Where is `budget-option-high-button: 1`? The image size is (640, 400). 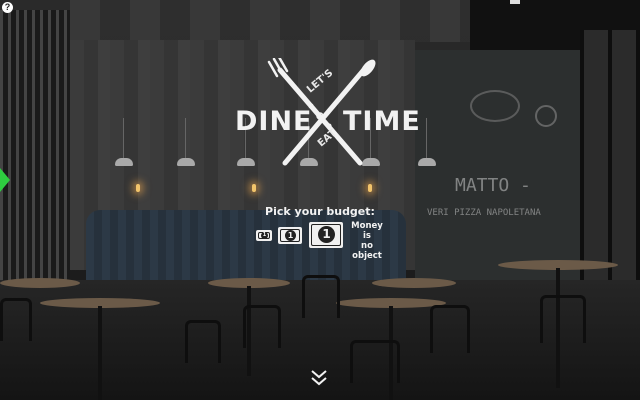
budget-option-high-button: 1 is located at coordinates (326, 235).